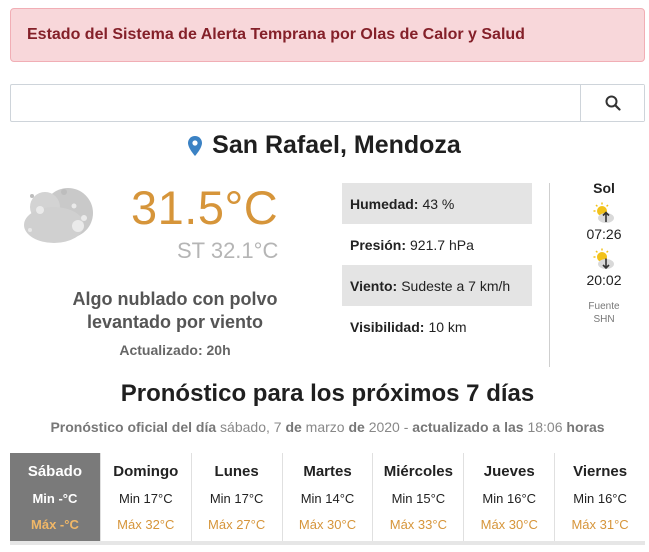 The width and height of the screenshot is (649, 552). Describe the element at coordinates (146, 471) in the screenshot. I see `day-name: Domingo` at that location.